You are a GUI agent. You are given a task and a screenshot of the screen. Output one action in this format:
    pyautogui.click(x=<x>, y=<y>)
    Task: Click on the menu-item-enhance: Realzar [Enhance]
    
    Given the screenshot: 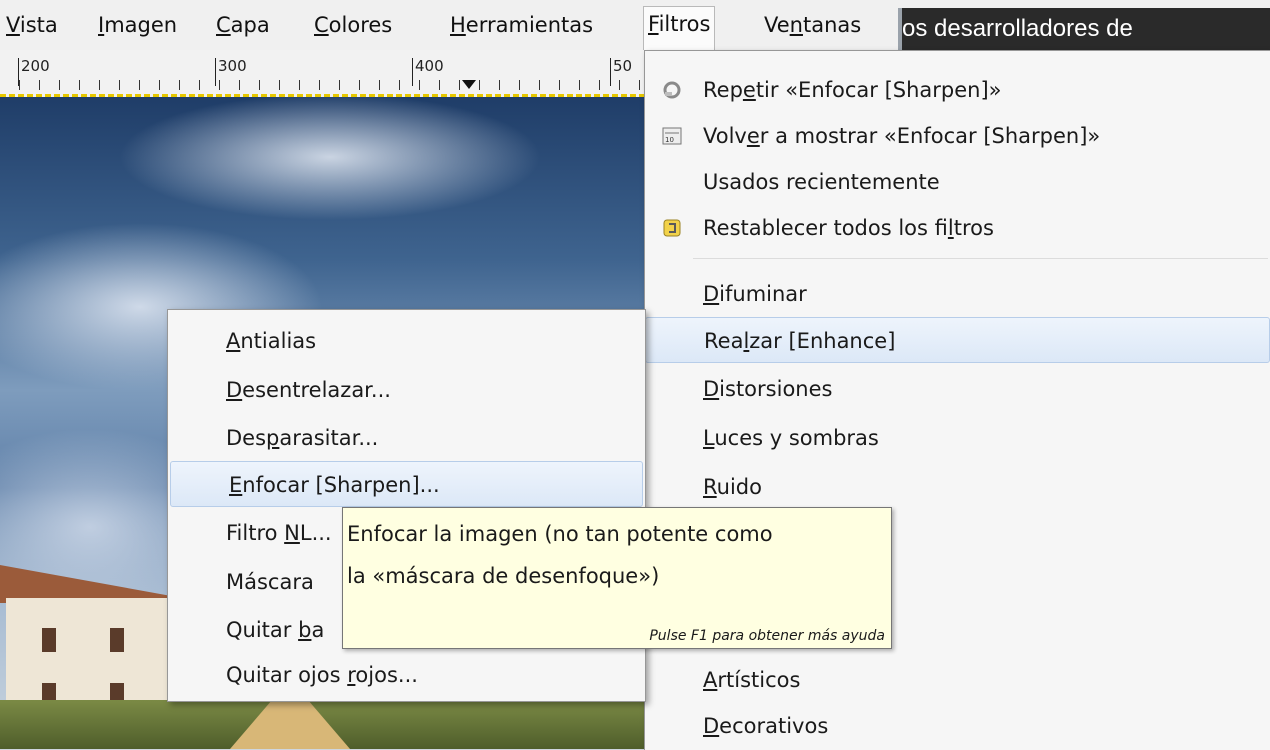 What is the action you would take?
    pyautogui.click(x=957, y=340)
    